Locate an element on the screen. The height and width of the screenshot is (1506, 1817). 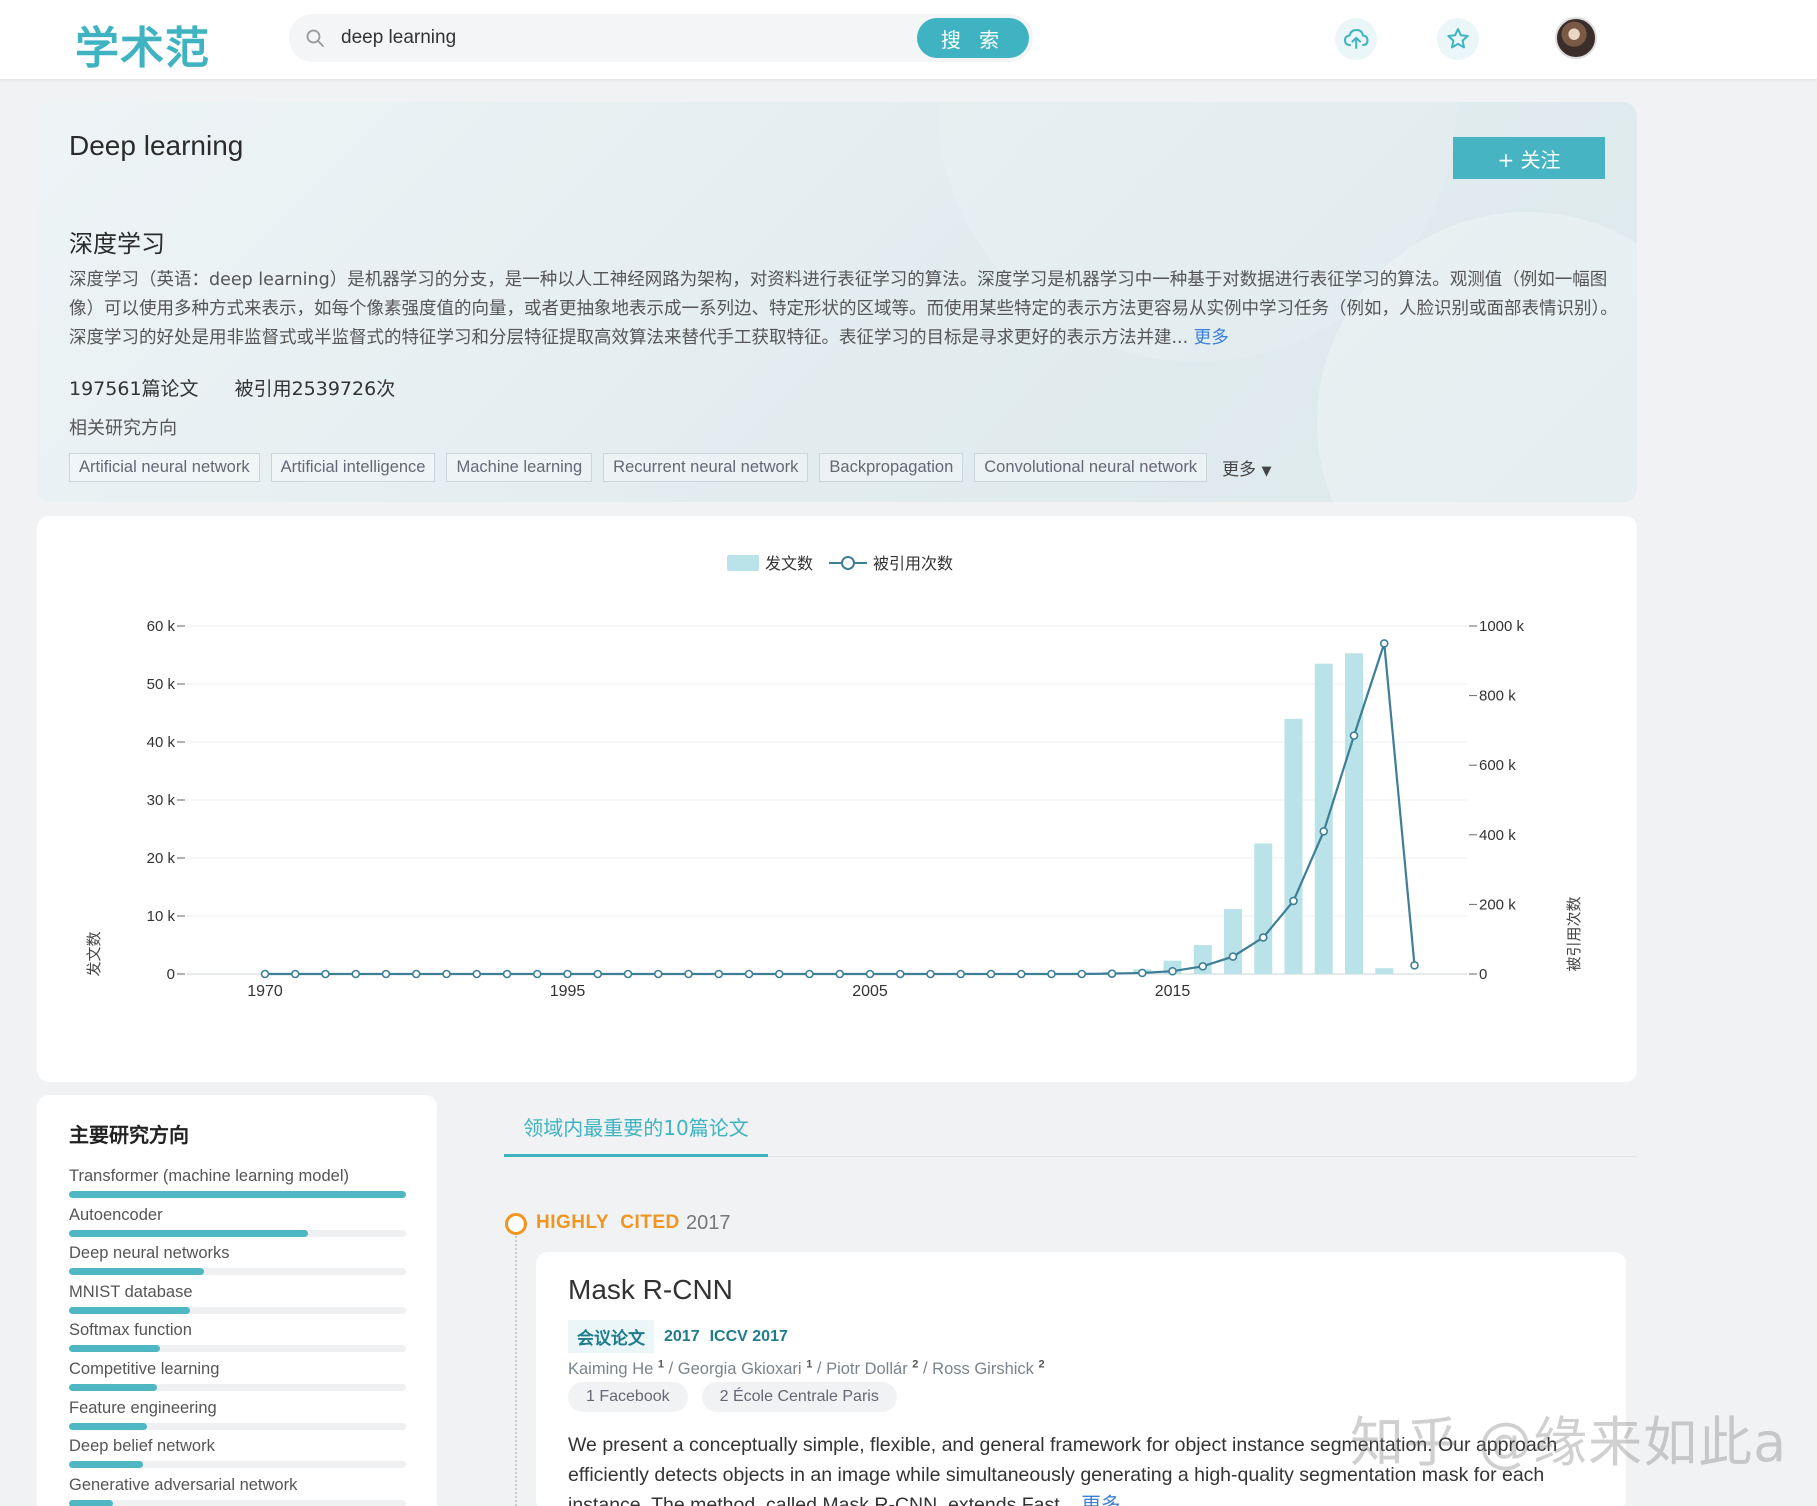
search-input is located at coordinates (591, 38).